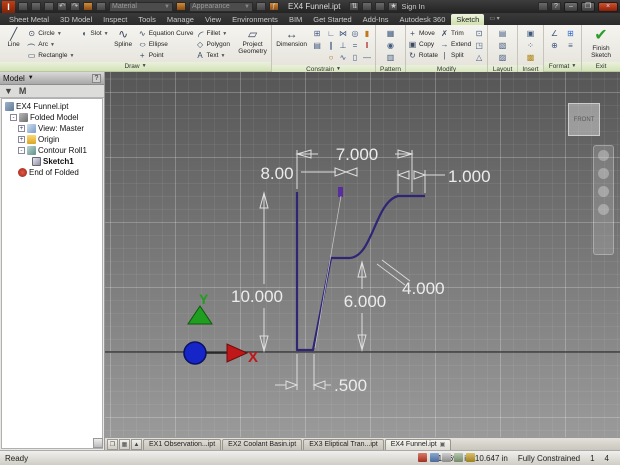 The width and height of the screenshot is (620, 465). I want to click on insert-image-icon: ▣, so click(531, 34).